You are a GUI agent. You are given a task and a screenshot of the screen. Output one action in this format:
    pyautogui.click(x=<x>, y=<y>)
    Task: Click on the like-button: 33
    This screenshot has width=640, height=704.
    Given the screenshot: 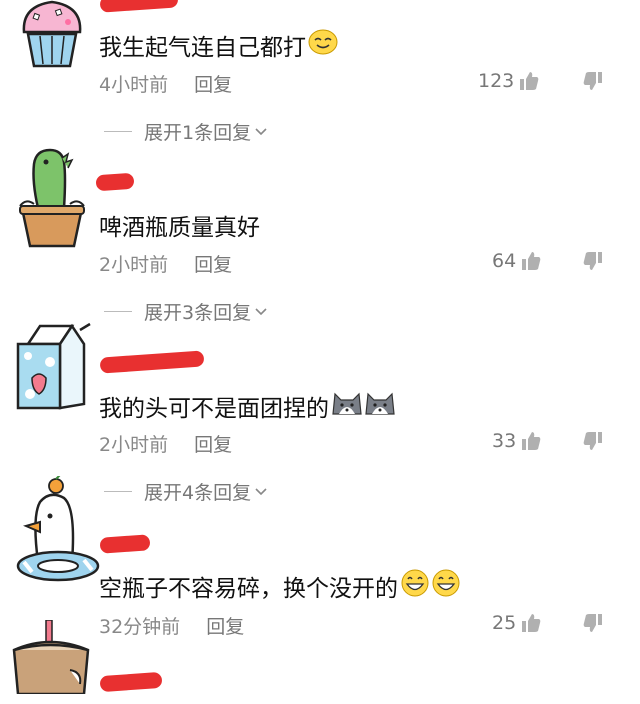 What is the action you would take?
    pyautogui.click(x=517, y=441)
    